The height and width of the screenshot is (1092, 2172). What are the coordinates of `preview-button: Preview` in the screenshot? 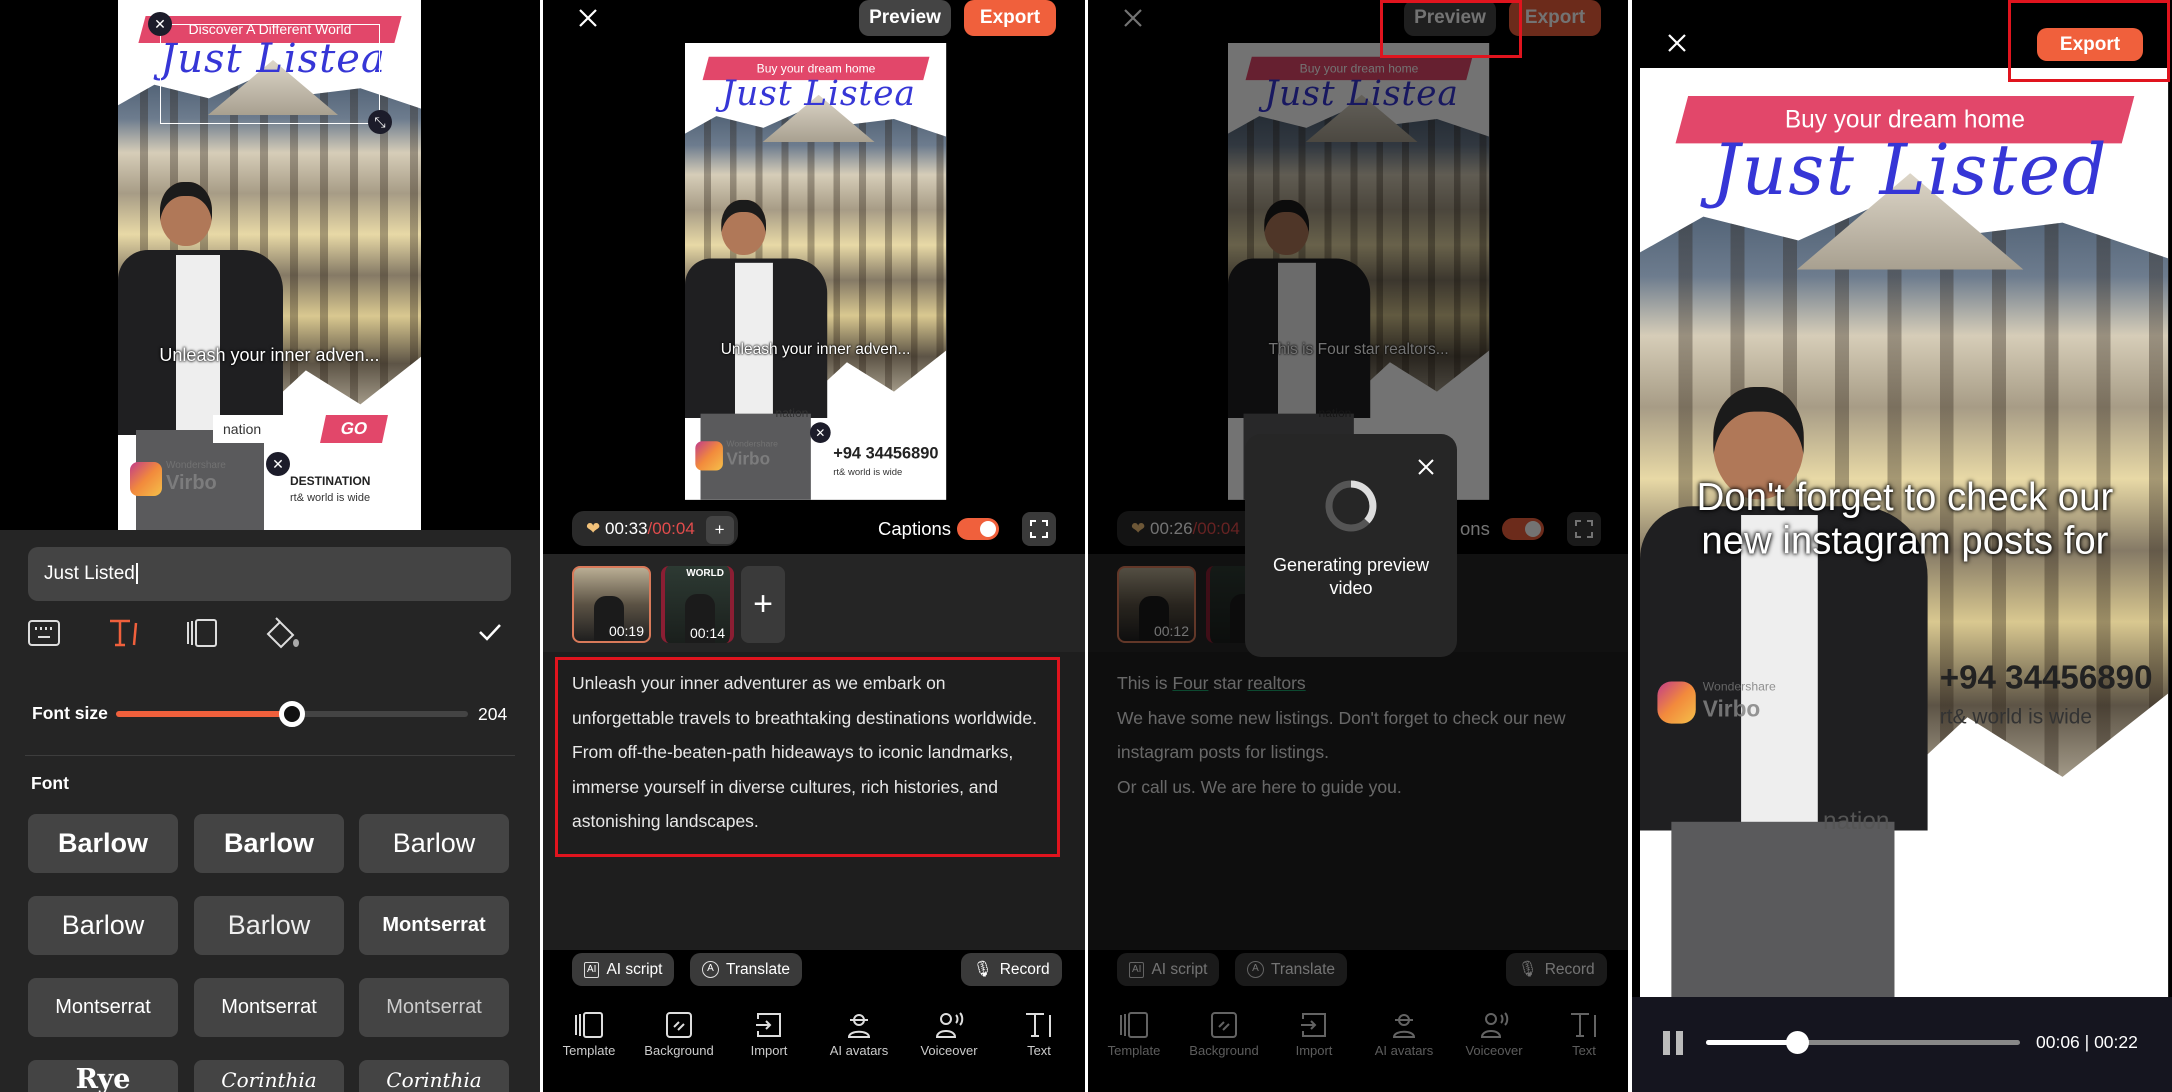 It's located at (905, 18).